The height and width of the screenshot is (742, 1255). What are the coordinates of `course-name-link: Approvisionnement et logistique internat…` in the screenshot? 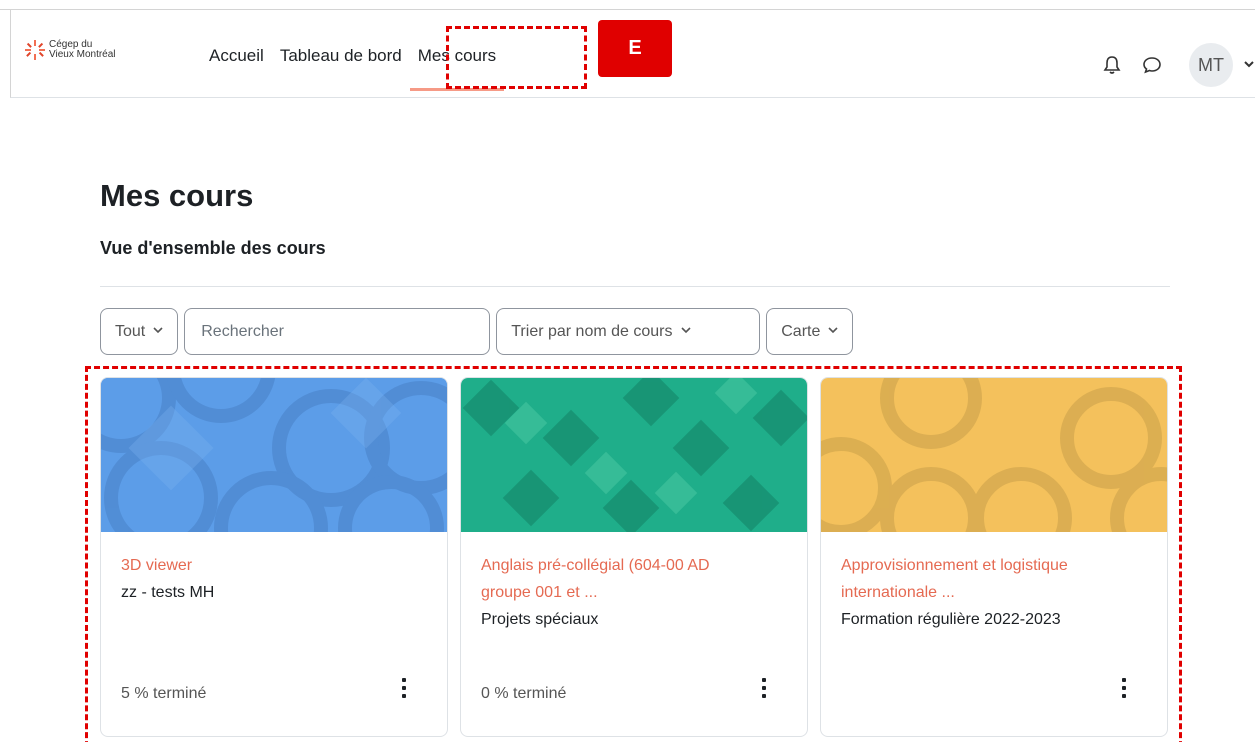 It's located at (994, 579).